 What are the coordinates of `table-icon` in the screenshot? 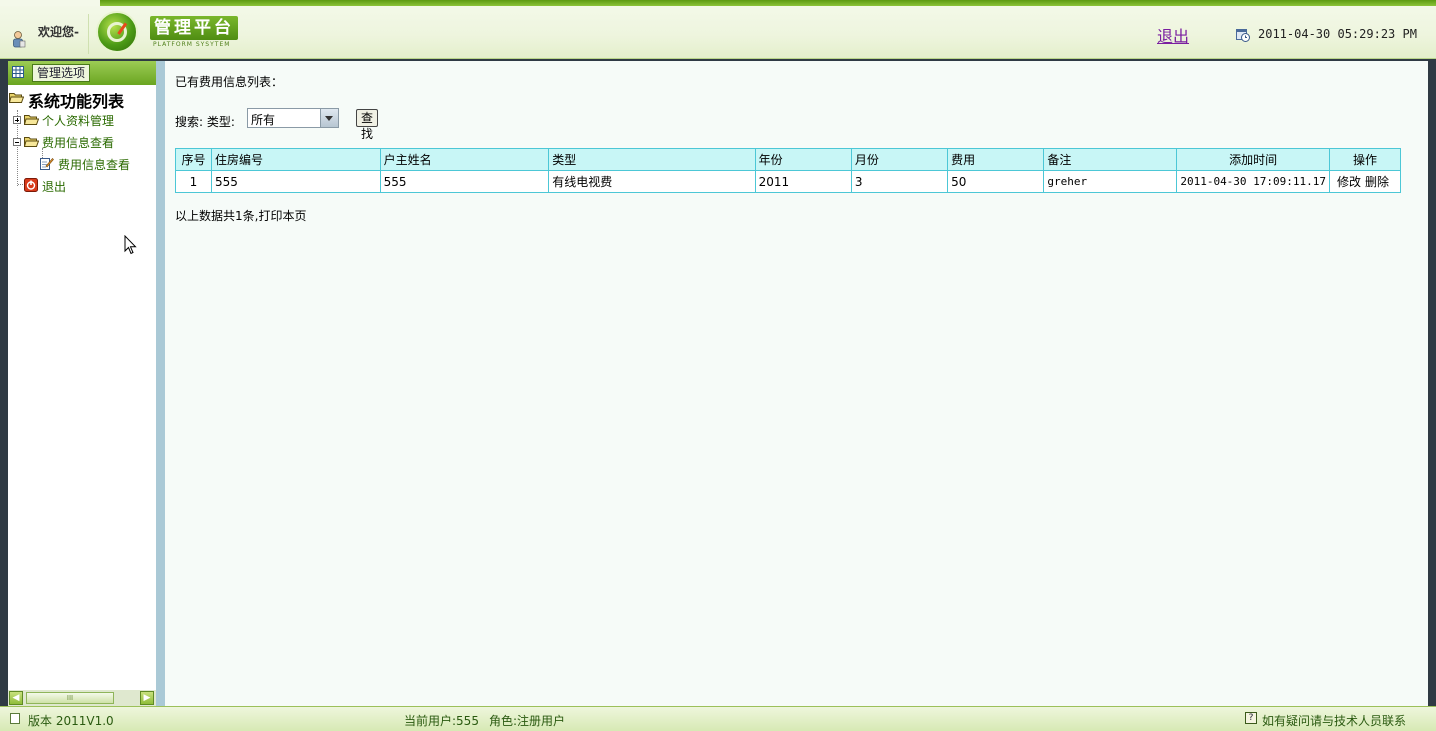 It's located at (18, 72).